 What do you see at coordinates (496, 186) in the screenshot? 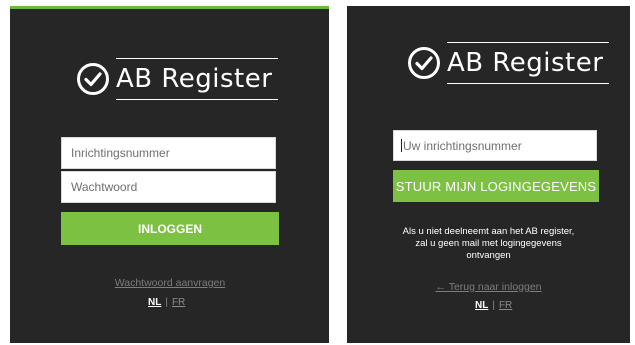
I see `send-credentials-button: STUUR MIJN LOGINGEGEVENS` at bounding box center [496, 186].